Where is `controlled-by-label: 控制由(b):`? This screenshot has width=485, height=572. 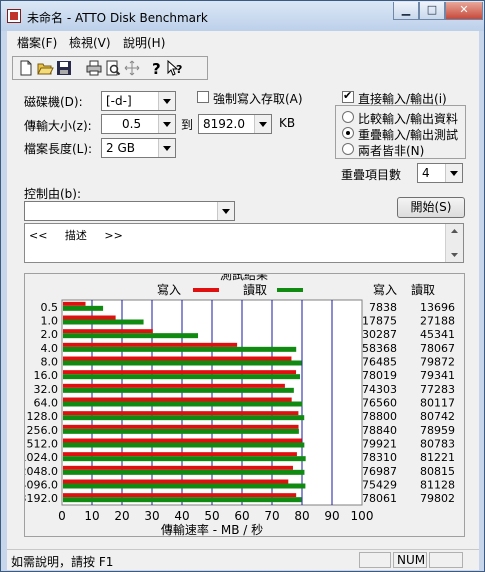
controlled-by-label: 控制由(b): is located at coordinates (53, 194).